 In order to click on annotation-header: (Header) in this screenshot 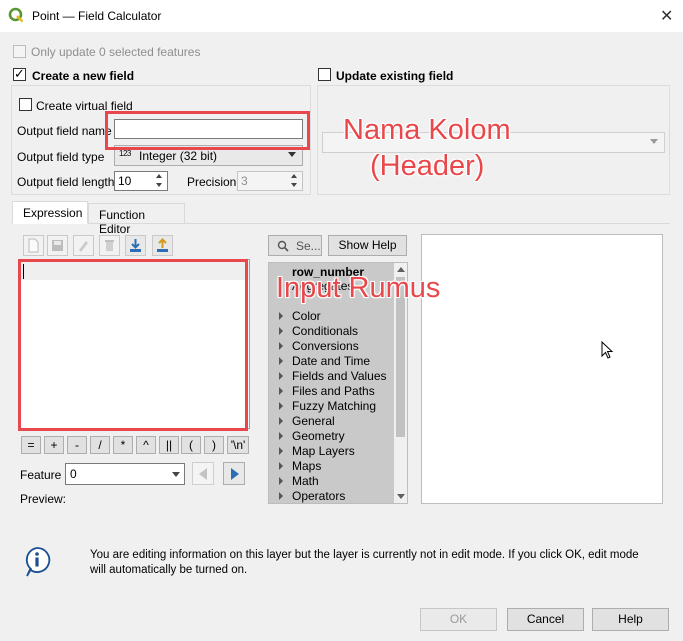, I will do `click(427, 166)`.